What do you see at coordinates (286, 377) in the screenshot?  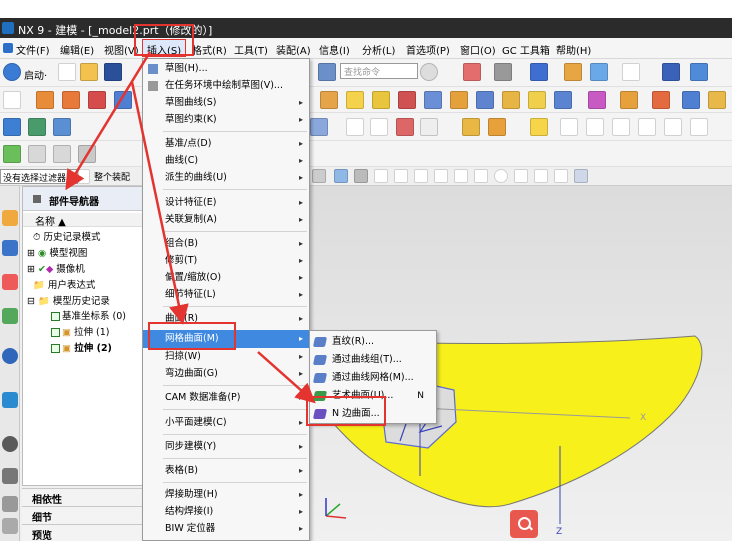 I see `arrow-to-n-sided` at bounding box center [286, 377].